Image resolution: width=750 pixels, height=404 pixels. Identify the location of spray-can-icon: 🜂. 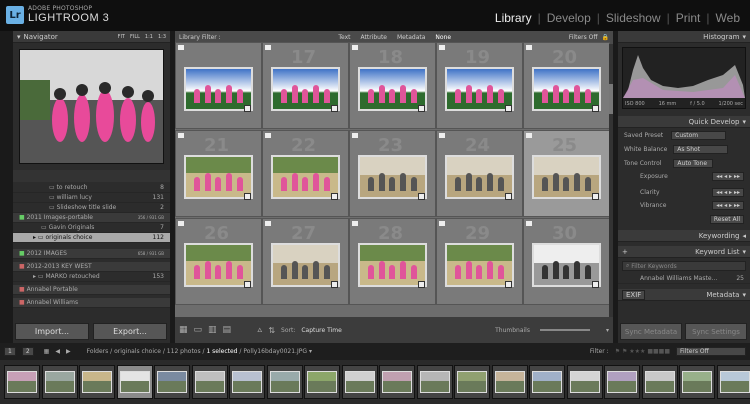
(259, 330).